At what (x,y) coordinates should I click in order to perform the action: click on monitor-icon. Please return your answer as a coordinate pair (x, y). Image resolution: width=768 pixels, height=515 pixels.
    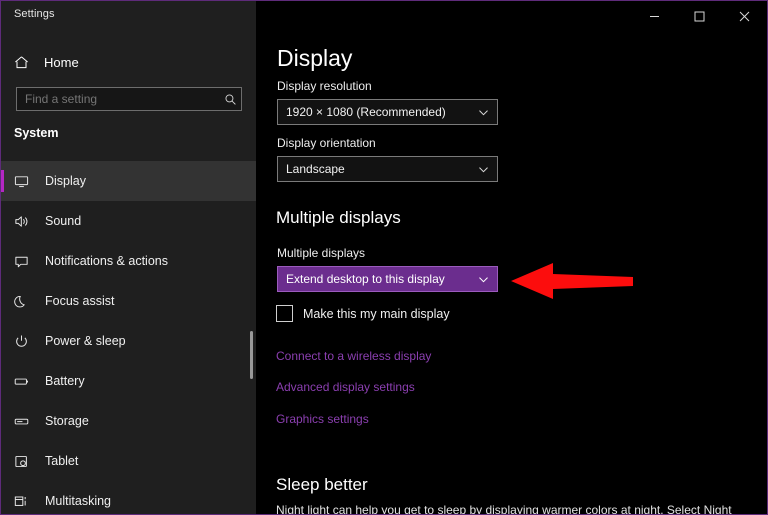
    Looking at the image, I should click on (25, 181).